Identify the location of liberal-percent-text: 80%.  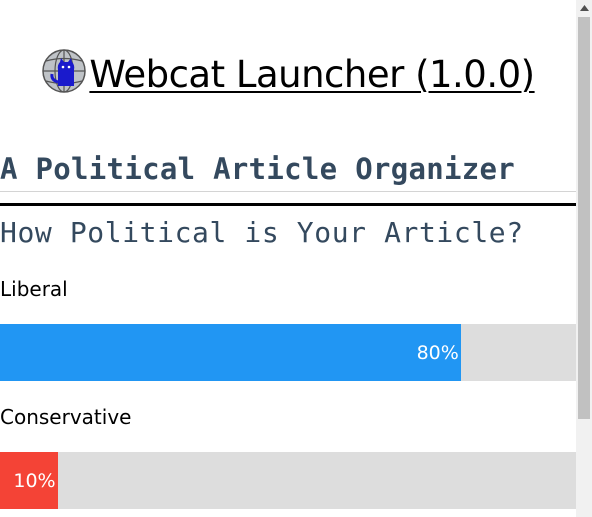
(437, 352).